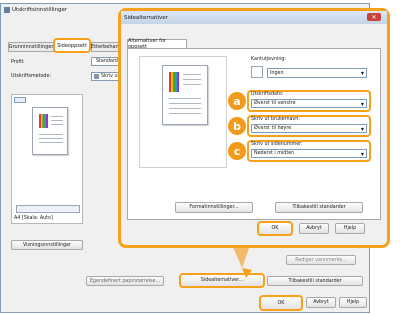 This screenshot has width=408, height=315. Describe the element at coordinates (257, 72) in the screenshot. I see `border-style-icon` at that location.